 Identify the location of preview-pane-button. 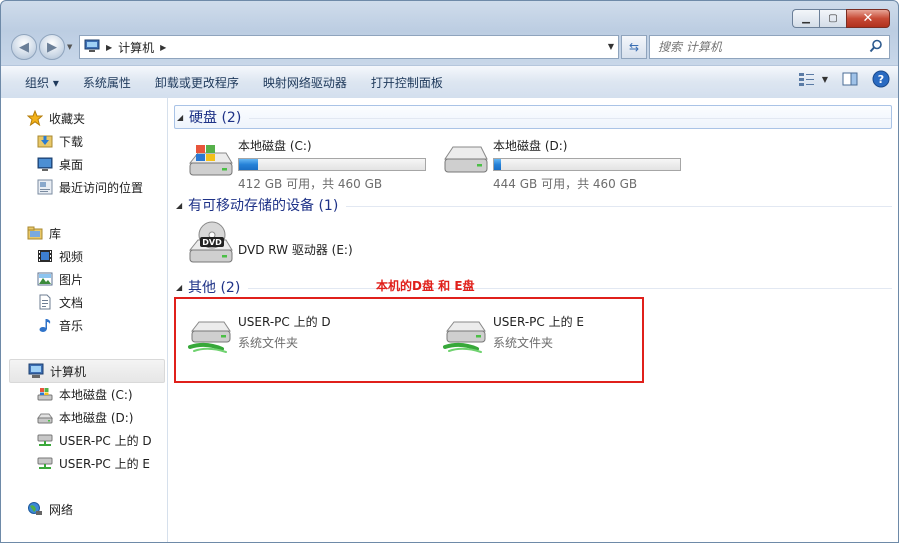
(850, 79).